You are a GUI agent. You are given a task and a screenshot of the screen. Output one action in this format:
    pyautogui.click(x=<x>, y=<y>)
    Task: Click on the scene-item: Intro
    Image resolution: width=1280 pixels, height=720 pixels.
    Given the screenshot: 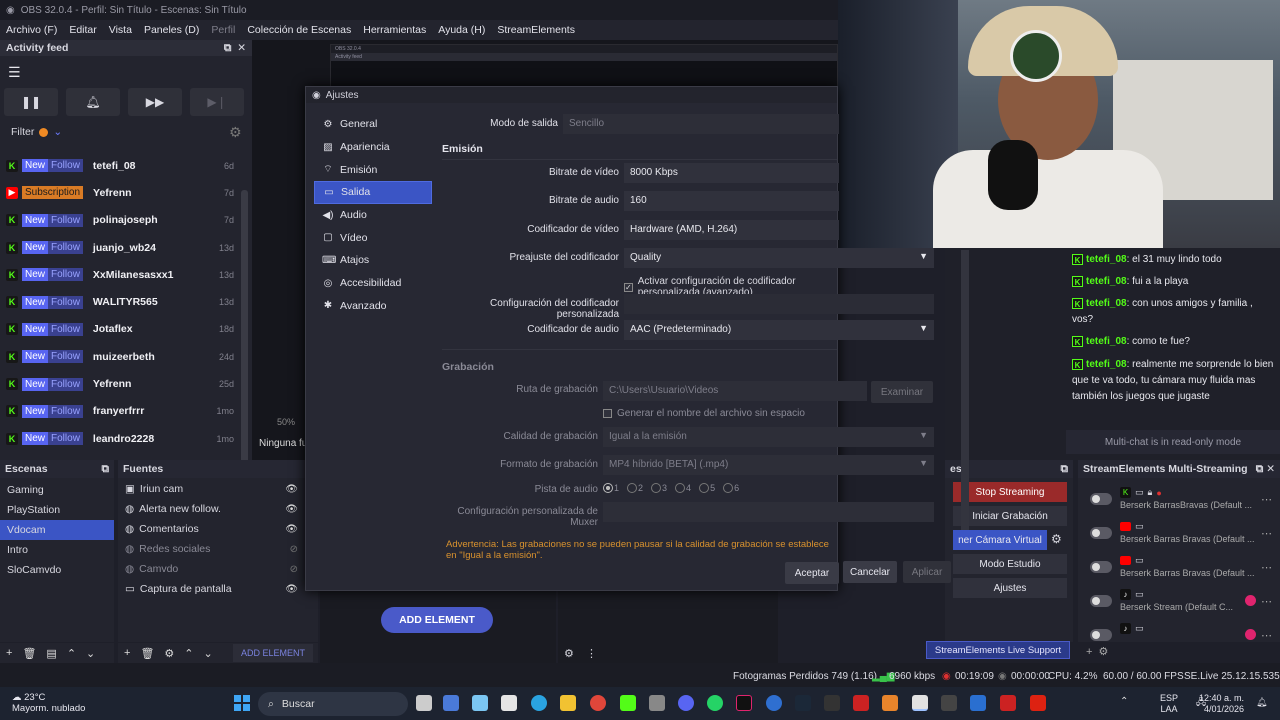 What is the action you would take?
    pyautogui.click(x=57, y=550)
    